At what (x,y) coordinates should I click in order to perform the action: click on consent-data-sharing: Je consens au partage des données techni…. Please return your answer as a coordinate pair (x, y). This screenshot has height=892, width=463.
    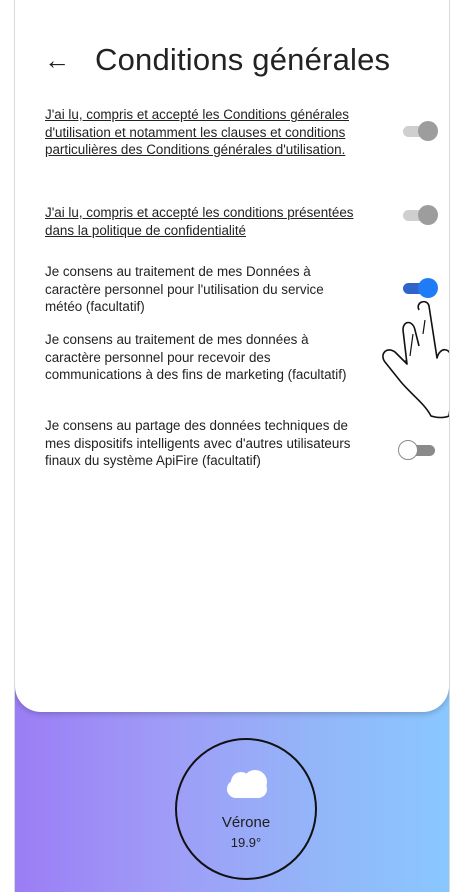
    Looking at the image, I should click on (244, 443).